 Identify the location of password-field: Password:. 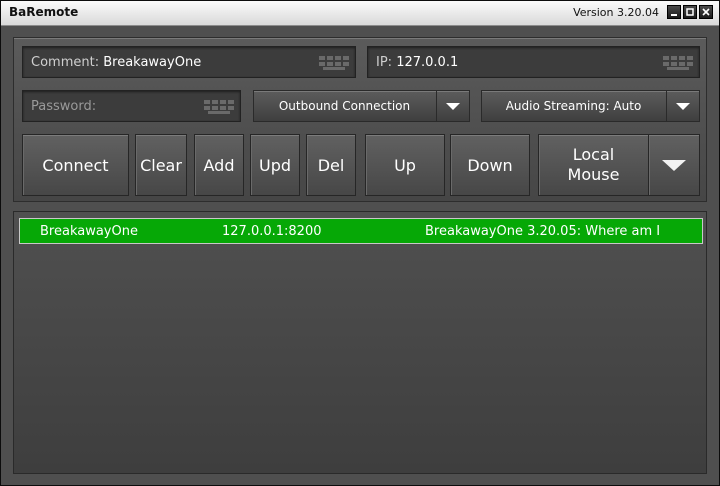
(131, 106).